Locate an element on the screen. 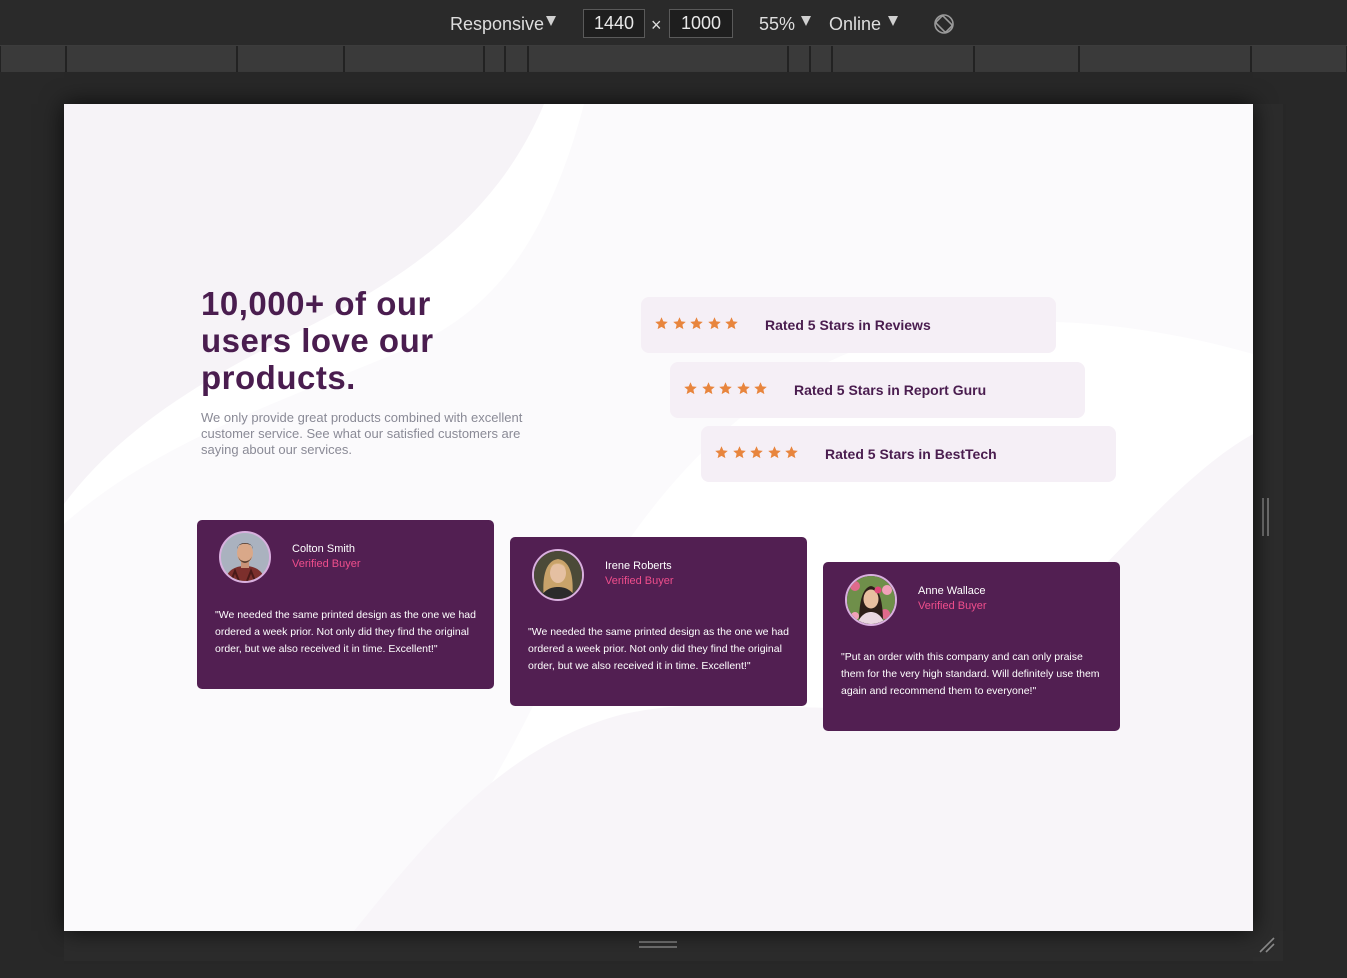 This screenshot has width=1347, height=978. rating-label: Rated 5 Stars in Reviews is located at coordinates (848, 325).